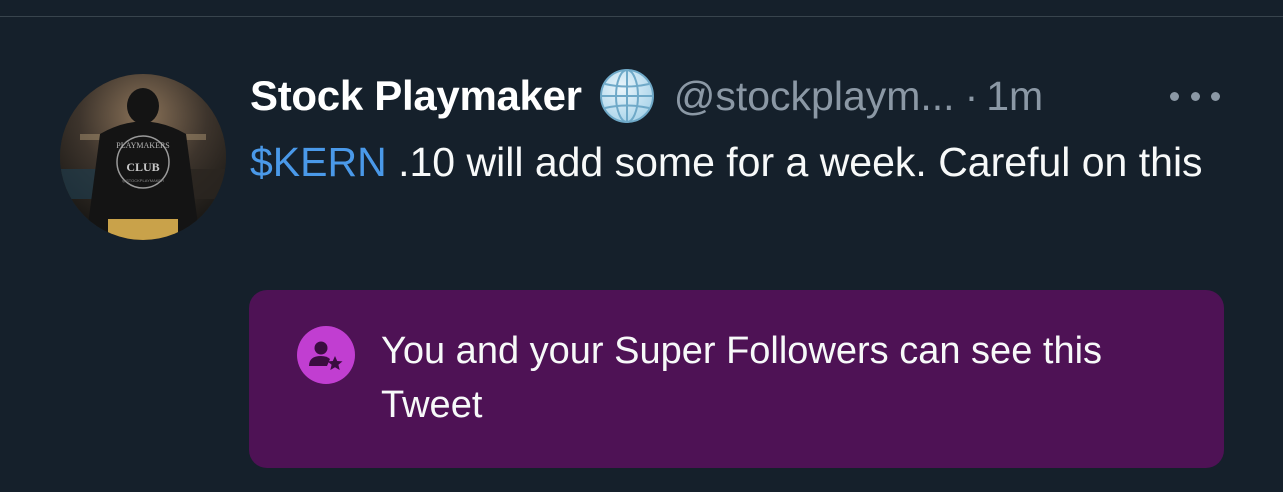 The image size is (1283, 492). I want to click on avatar-logo-bottom: CLUB, so click(142, 167).